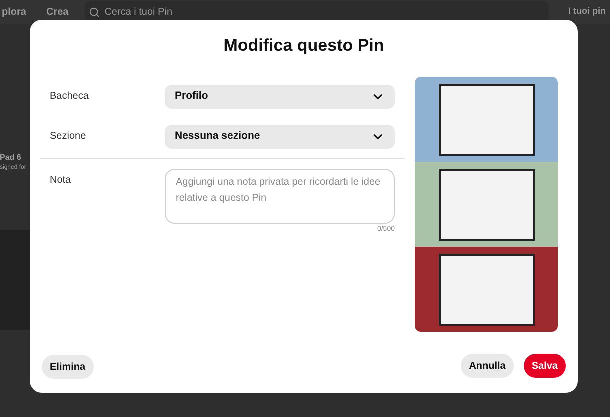 This screenshot has width=610, height=417. Describe the element at coordinates (68, 137) in the screenshot. I see `field-label: Sezione` at that location.